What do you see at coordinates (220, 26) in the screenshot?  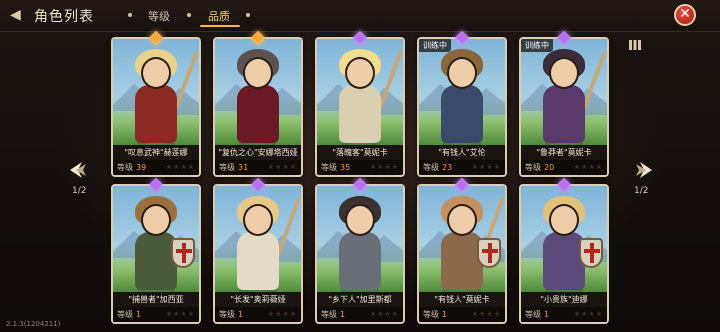 I see `active-tab-underline` at bounding box center [220, 26].